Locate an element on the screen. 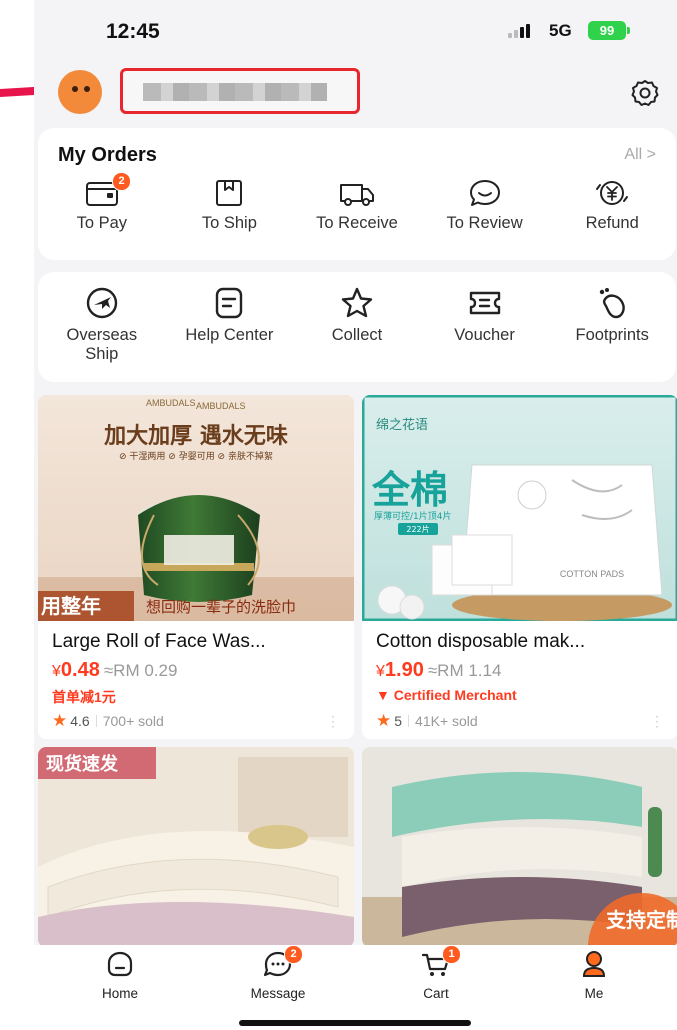 The width and height of the screenshot is (677, 1030). sold-count: 41K+ sold is located at coordinates (446, 721).